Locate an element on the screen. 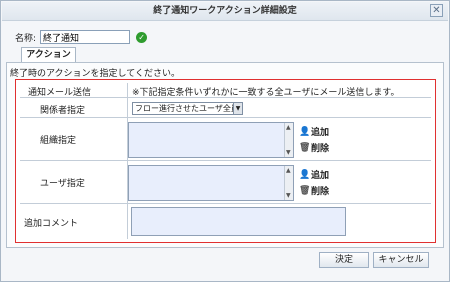 Image resolution: width=450 pixels, height=282 pixels. org-label: 組織指定 is located at coordinates (58, 141).